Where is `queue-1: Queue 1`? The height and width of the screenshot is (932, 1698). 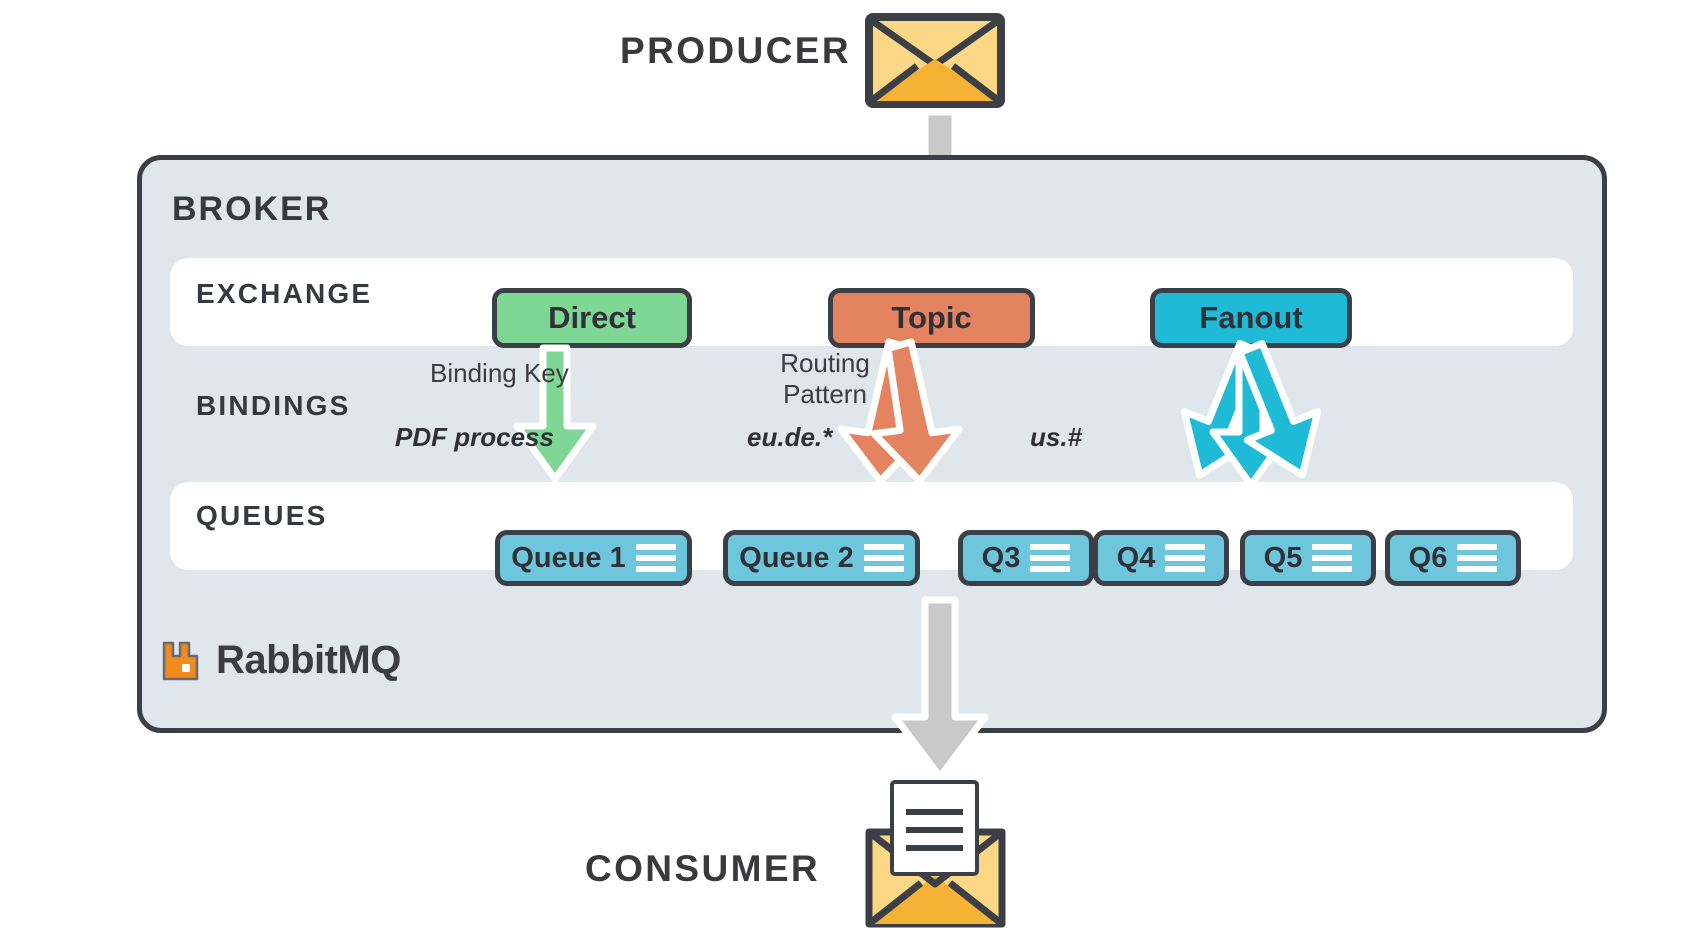
queue-1: Queue 1 is located at coordinates (593, 558).